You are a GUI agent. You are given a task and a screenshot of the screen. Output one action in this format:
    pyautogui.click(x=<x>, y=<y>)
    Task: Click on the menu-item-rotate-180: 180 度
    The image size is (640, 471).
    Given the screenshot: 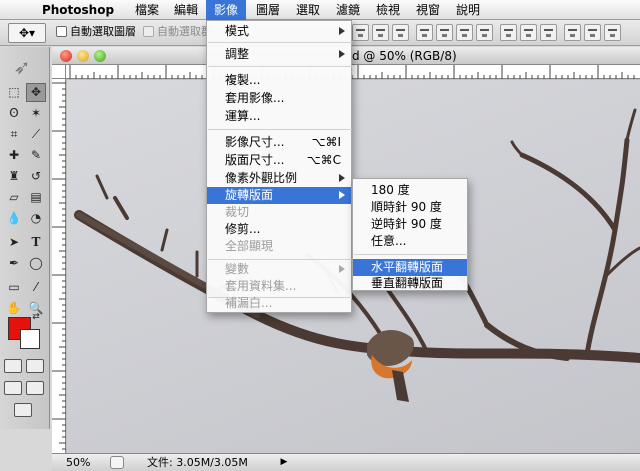 What is the action you would take?
    pyautogui.click(x=410, y=190)
    